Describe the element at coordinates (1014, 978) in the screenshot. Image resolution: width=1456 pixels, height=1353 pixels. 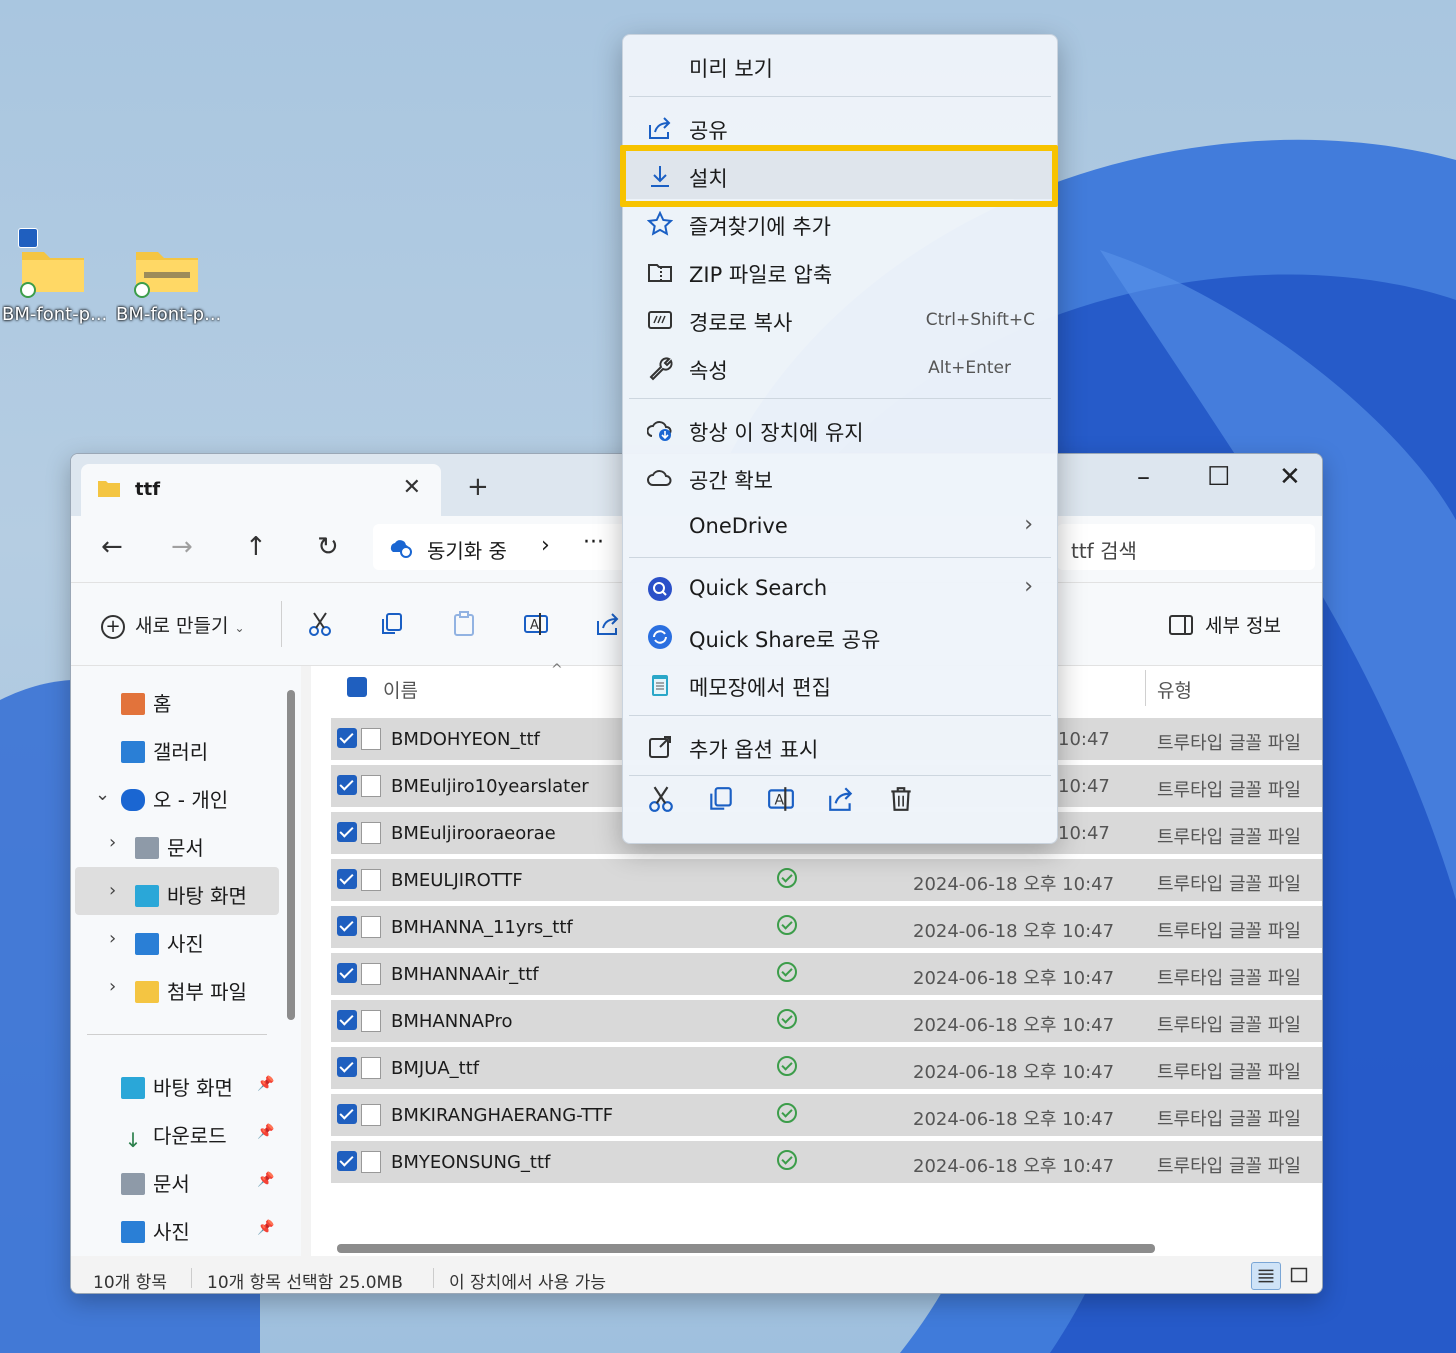
I see `file-date: 2024-06-18 오후 10:47` at that location.